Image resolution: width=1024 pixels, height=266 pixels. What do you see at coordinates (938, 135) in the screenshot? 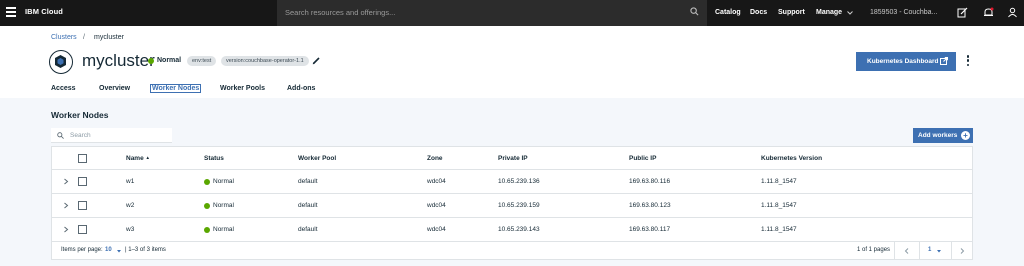
I see `add-workers-label: Add workers` at bounding box center [938, 135].